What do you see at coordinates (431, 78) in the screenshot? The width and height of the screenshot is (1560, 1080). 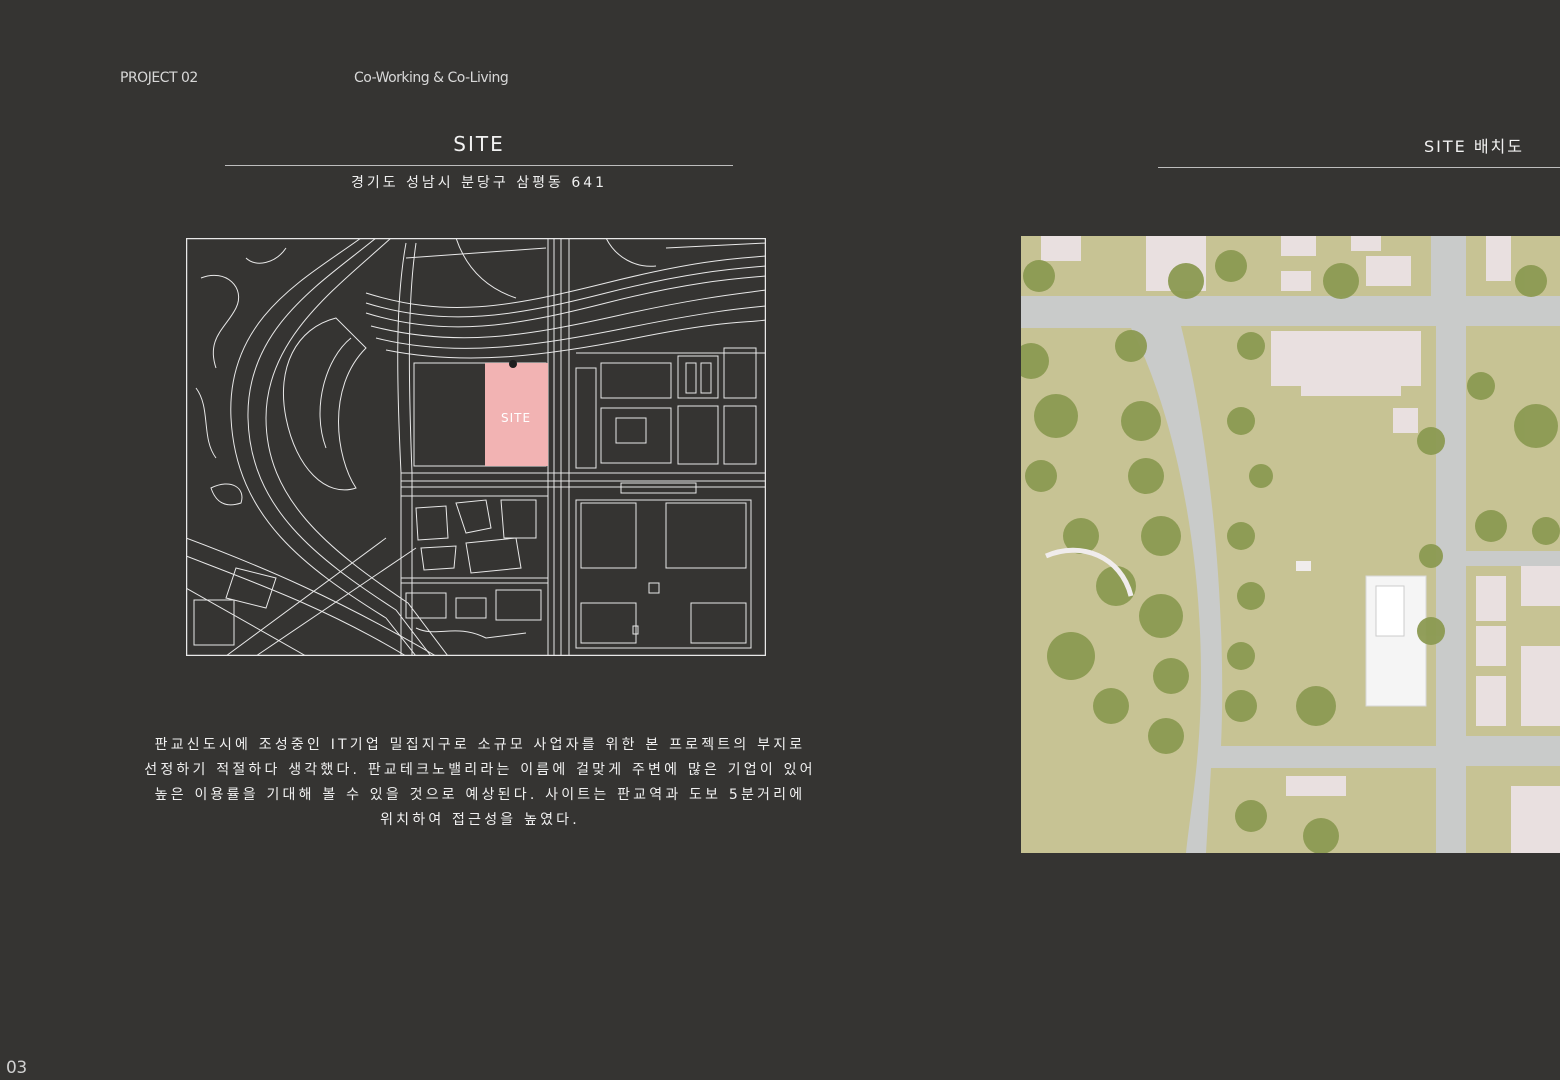 I see `project-subtitle: Co-Working & Co-Living` at bounding box center [431, 78].